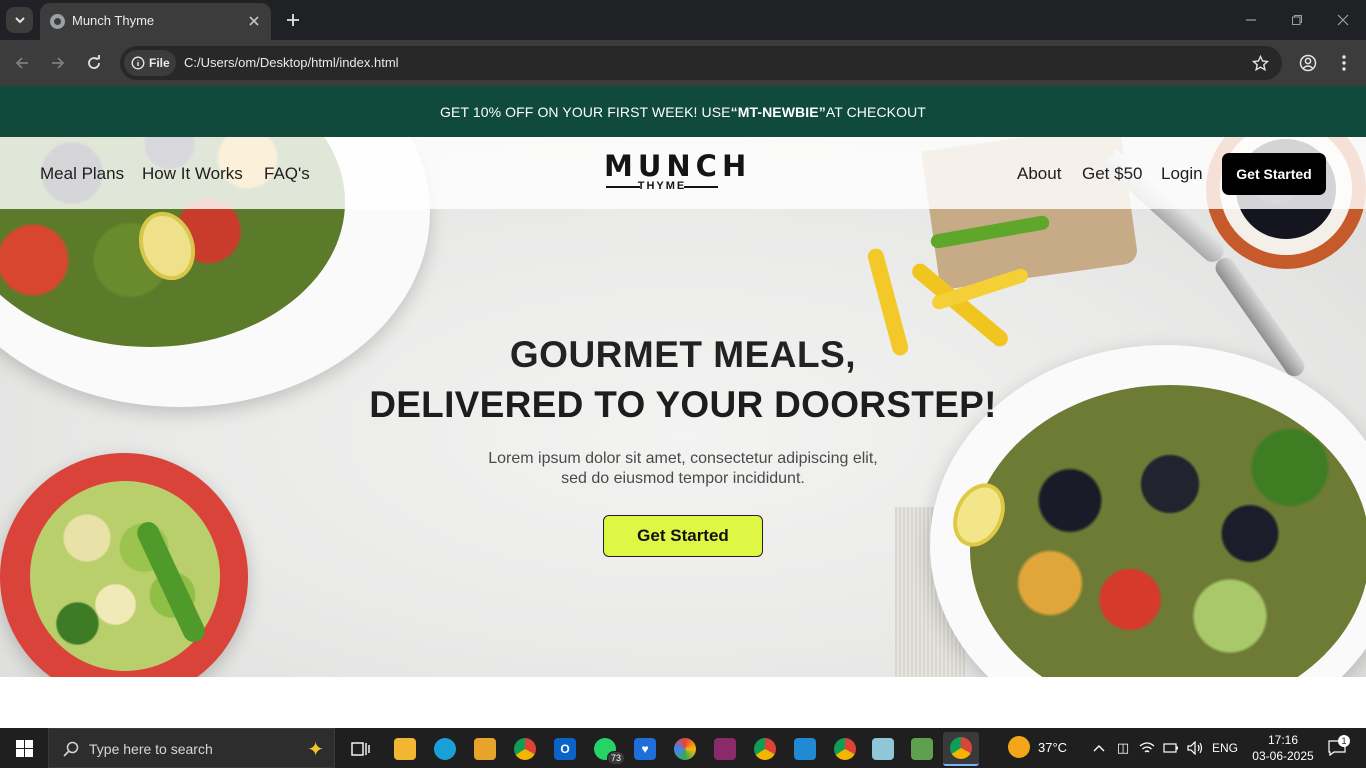 Image resolution: width=1366 pixels, height=768 pixels. I want to click on edge-icon, so click(445, 749).